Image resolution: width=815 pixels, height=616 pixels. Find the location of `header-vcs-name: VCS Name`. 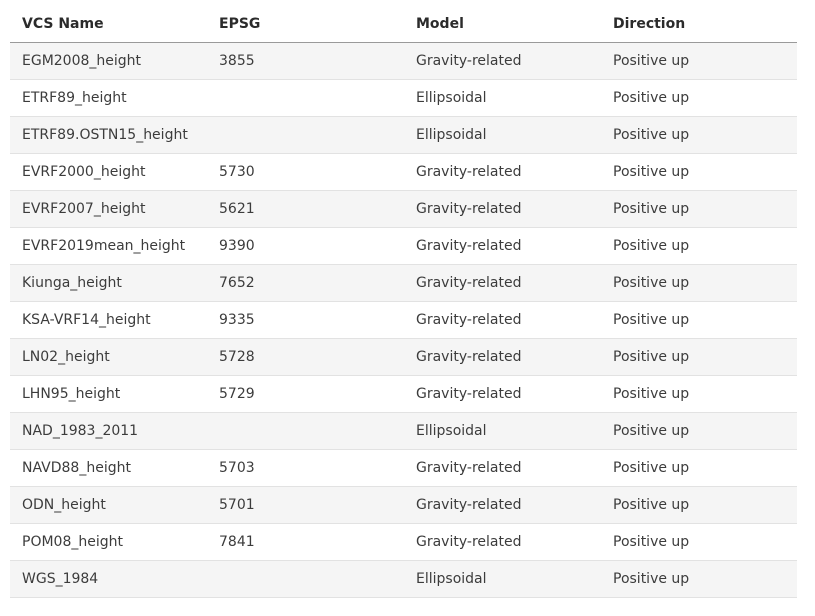

header-vcs-name: VCS Name is located at coordinates (108, 24).